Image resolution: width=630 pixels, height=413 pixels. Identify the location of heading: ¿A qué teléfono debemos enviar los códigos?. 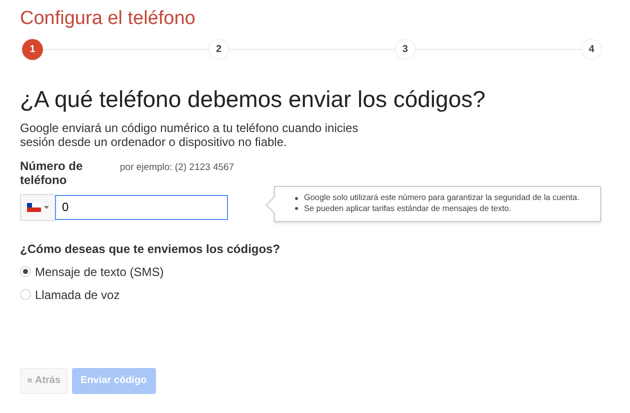
(253, 99).